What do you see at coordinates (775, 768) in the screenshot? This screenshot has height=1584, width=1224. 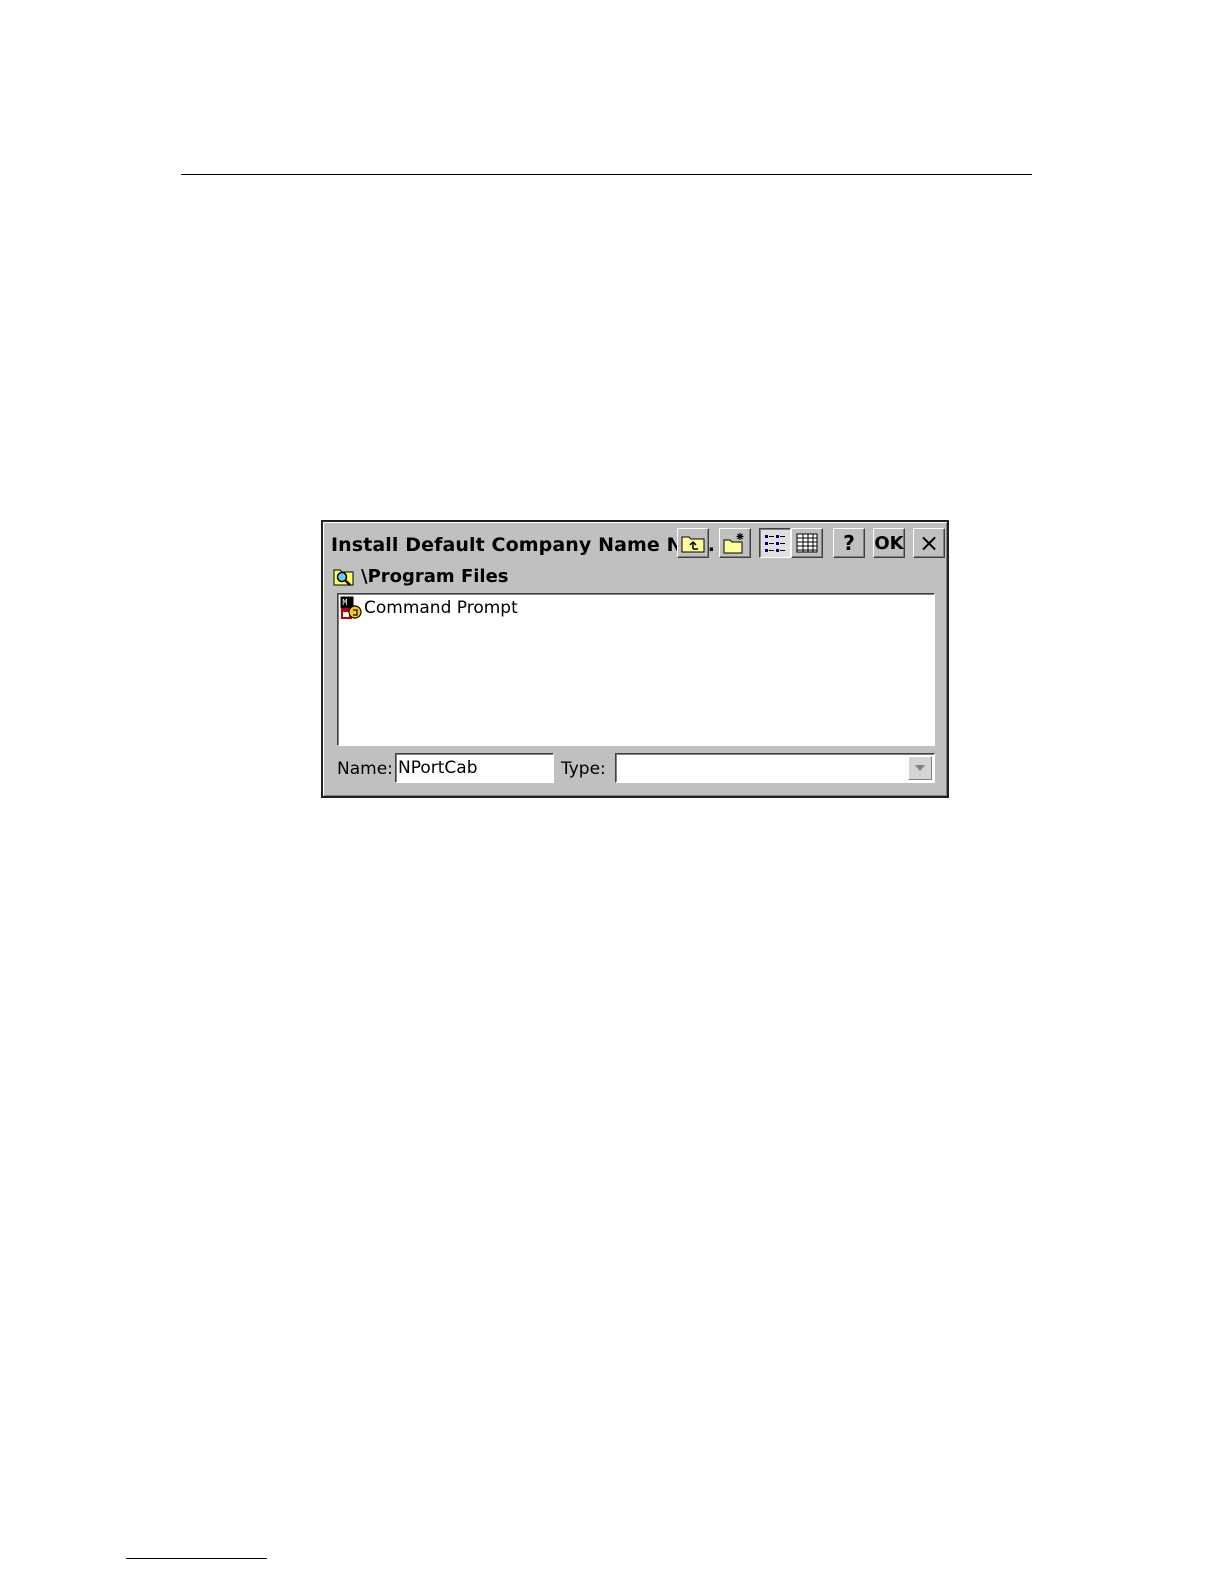 I see `type-select` at bounding box center [775, 768].